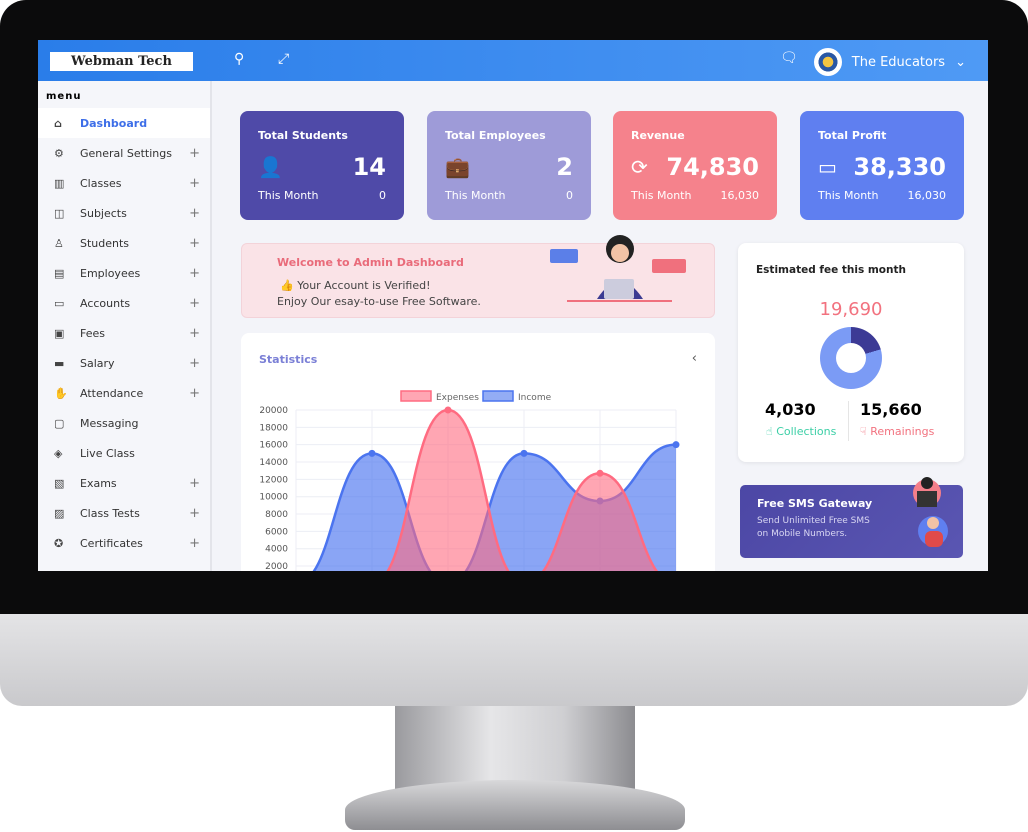 Image resolution: width=1028 pixels, height=832 pixels. What do you see at coordinates (509, 165) in the screenshot?
I see `stat-card-total-employees: Total Employees 💼 2 This Month 0` at bounding box center [509, 165].